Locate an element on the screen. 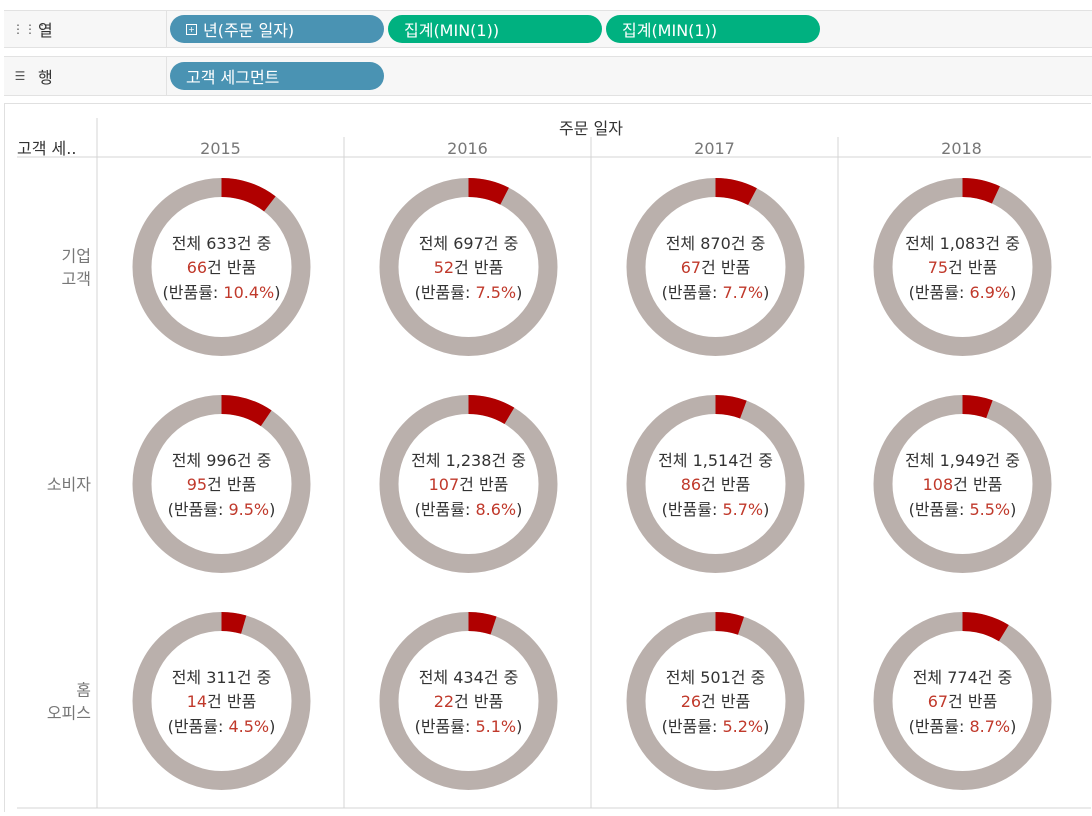 The height and width of the screenshot is (816, 1092). donut-label-rate: (반품률: 8.7%) is located at coordinates (963, 726).